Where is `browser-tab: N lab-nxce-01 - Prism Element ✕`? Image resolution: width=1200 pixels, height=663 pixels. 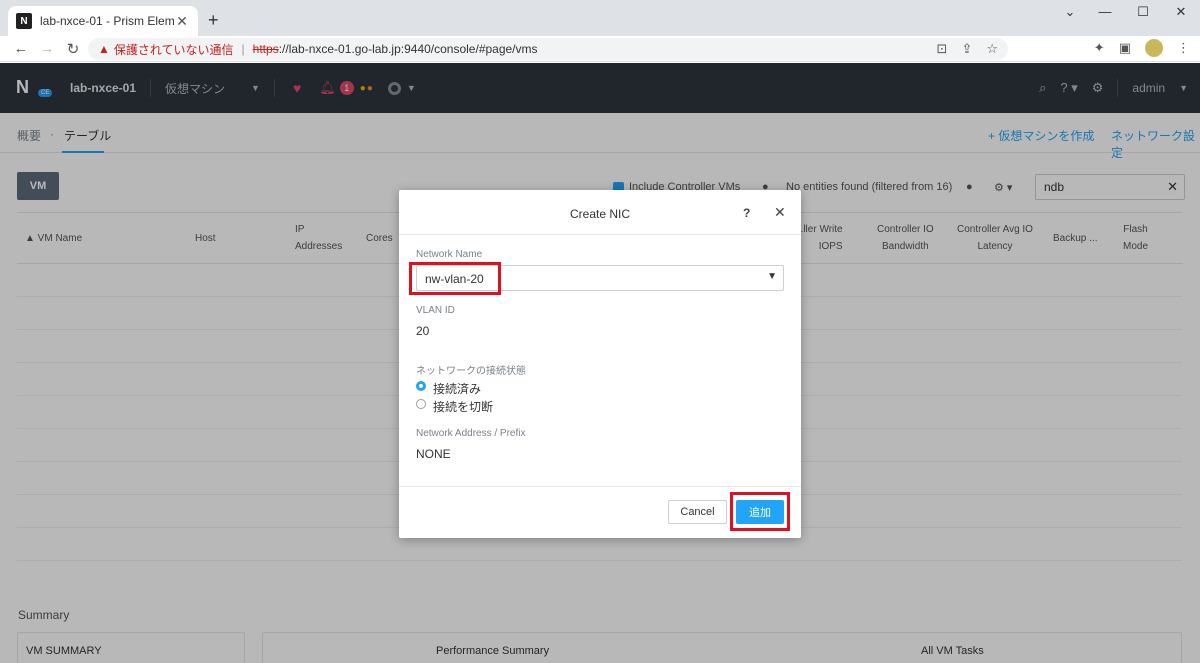 browser-tab: N lab-nxce-01 - Prism Element ✕ is located at coordinates (103, 21).